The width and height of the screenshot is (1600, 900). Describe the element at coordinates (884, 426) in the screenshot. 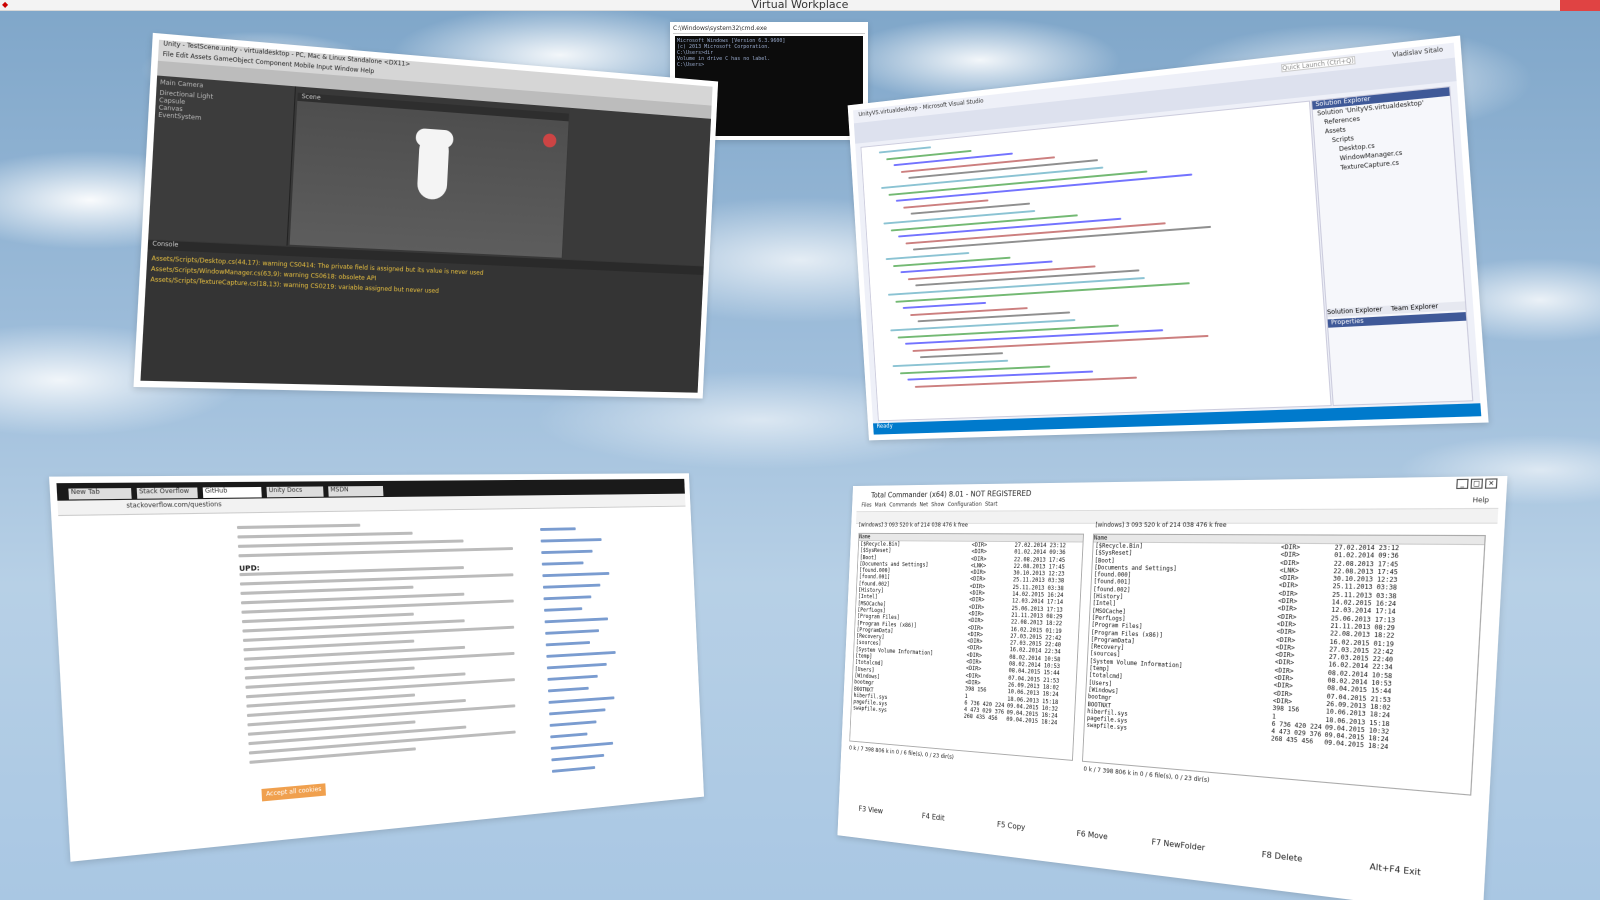

I see `vs-status-text: Ready` at that location.